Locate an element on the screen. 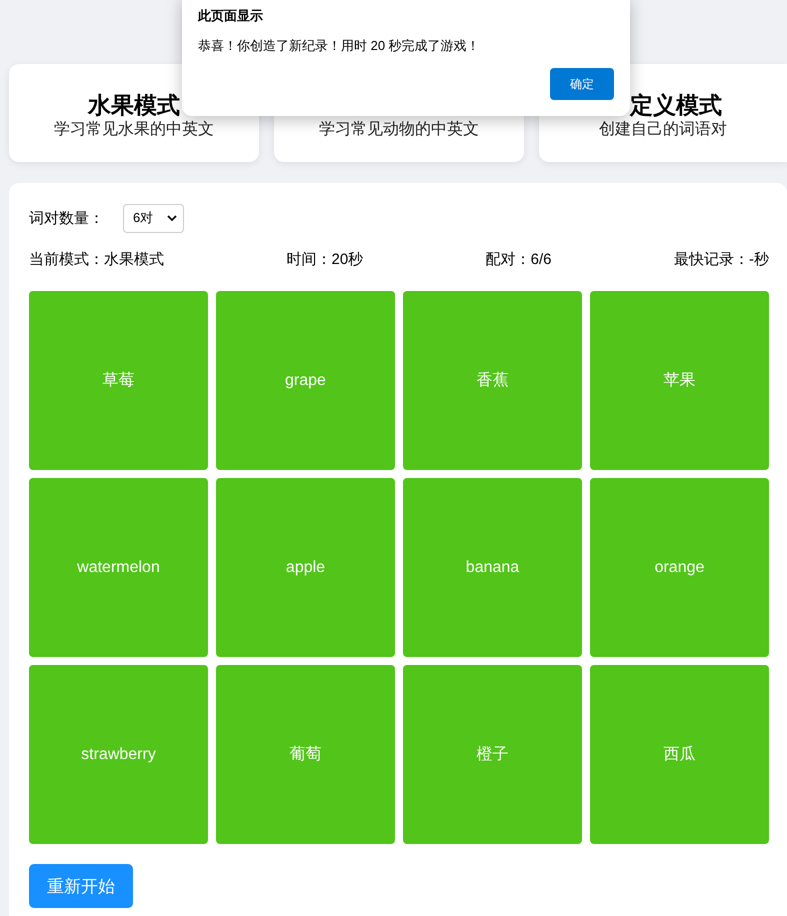  word-card: apple is located at coordinates (305, 567).